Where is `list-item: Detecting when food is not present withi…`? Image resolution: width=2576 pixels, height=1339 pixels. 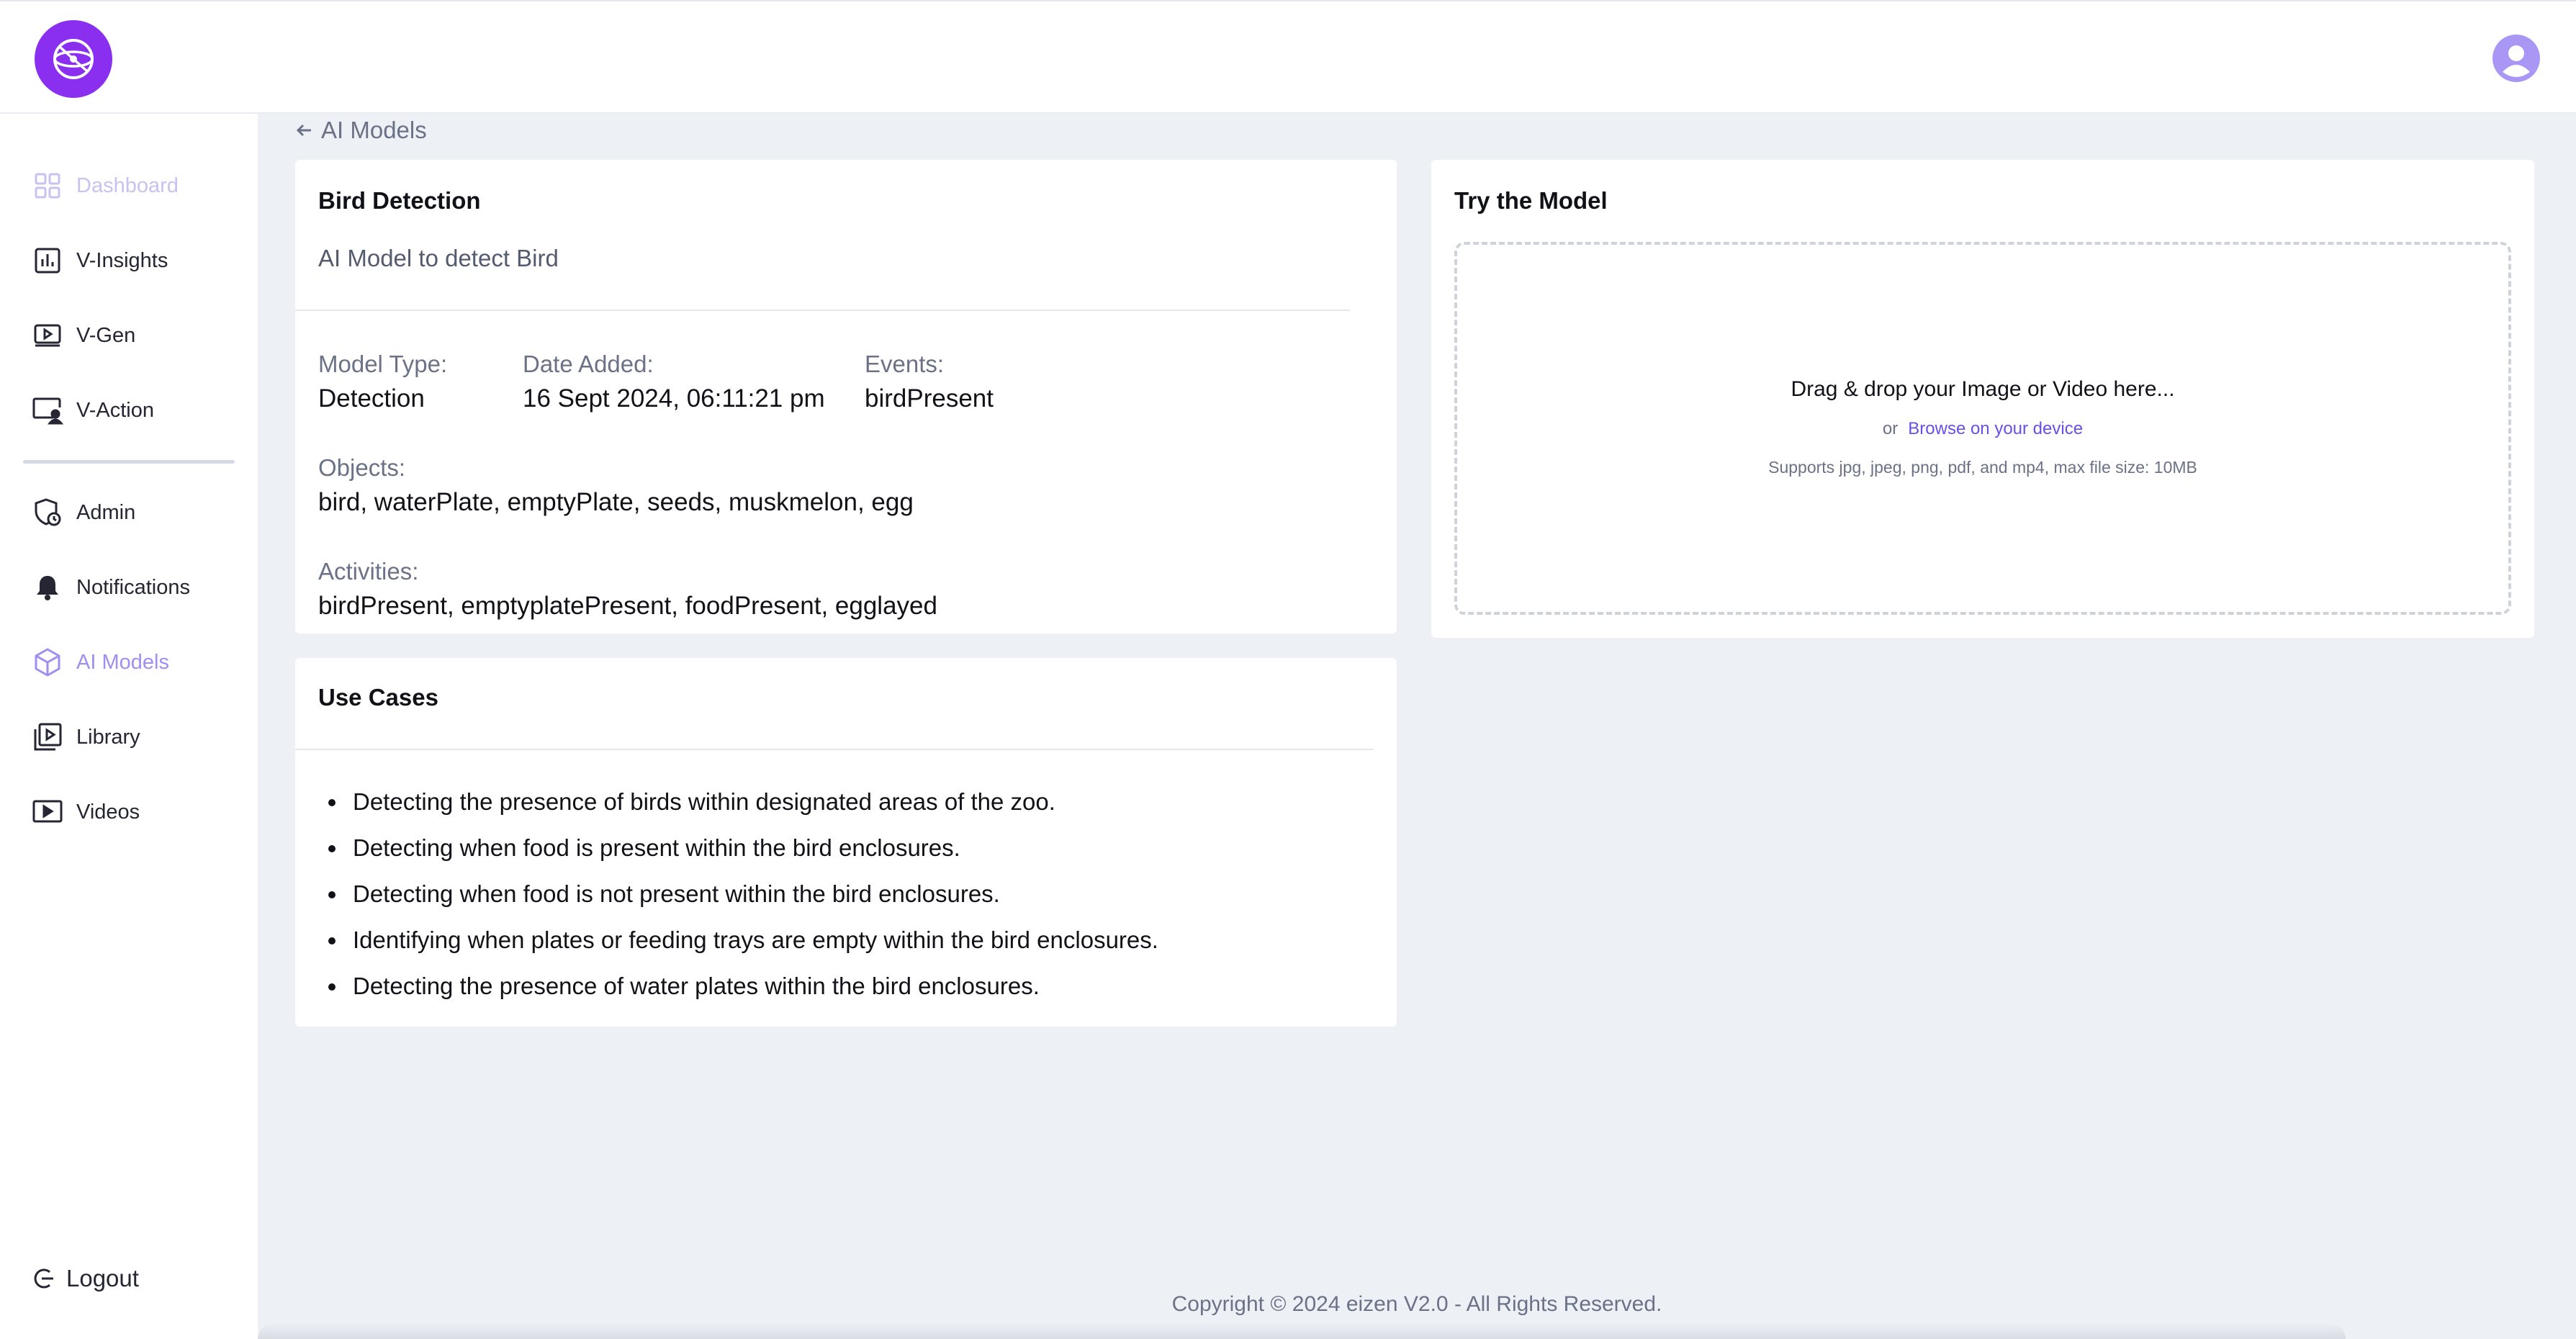 list-item: Detecting when food is not present withi… is located at coordinates (738, 894).